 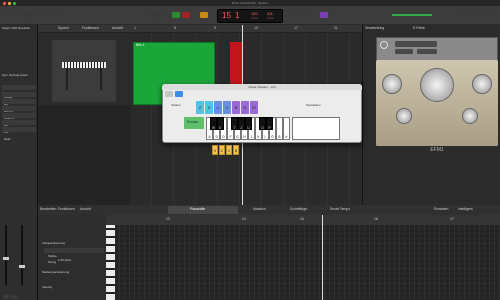 I want to click on tab-smart-tempo: Smart Tempo, so click(x=340, y=209).